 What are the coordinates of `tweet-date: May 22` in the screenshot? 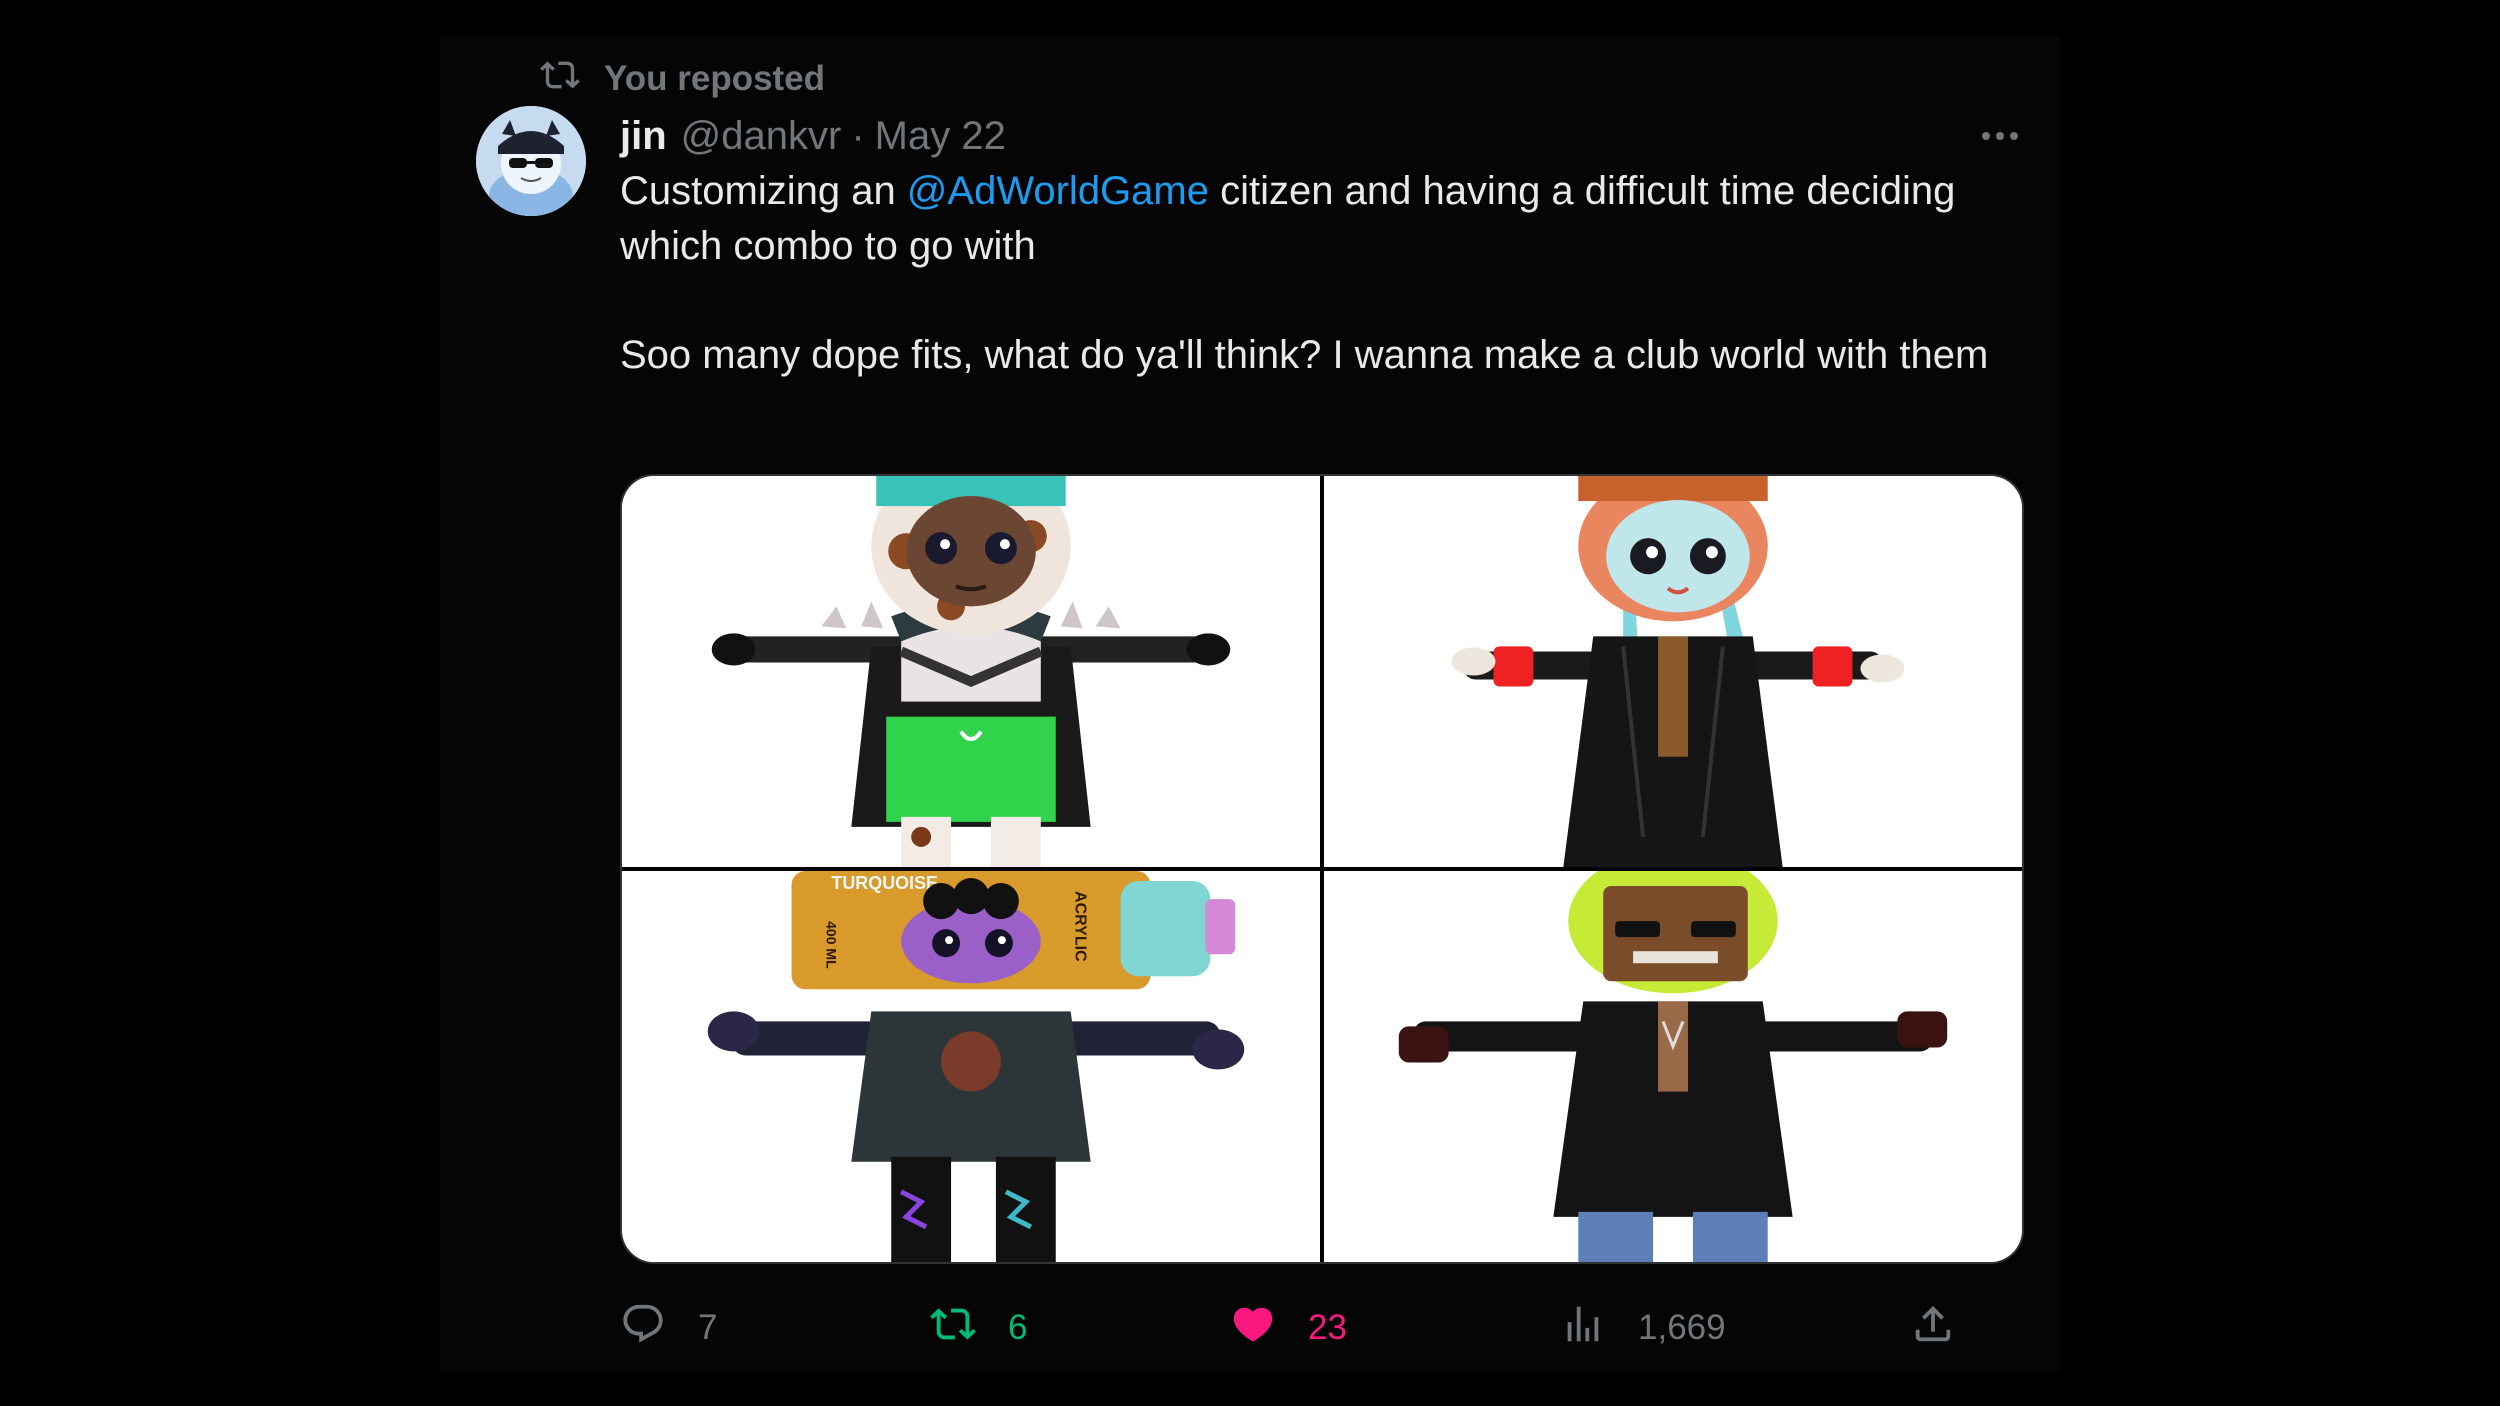 It's located at (940, 136).